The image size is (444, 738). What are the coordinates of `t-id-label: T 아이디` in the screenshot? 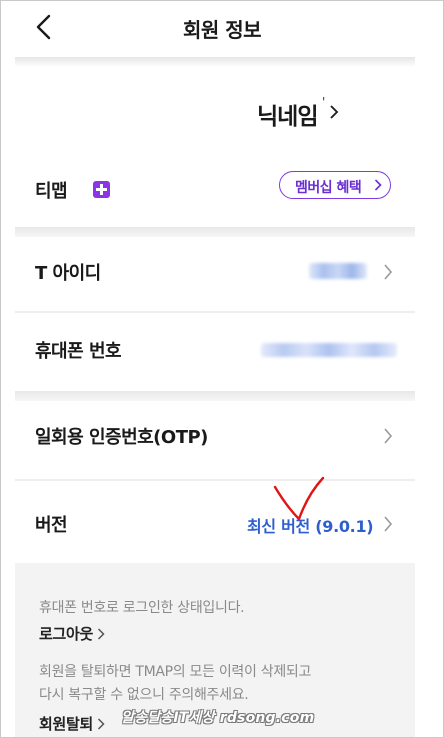 It's located at (68, 273).